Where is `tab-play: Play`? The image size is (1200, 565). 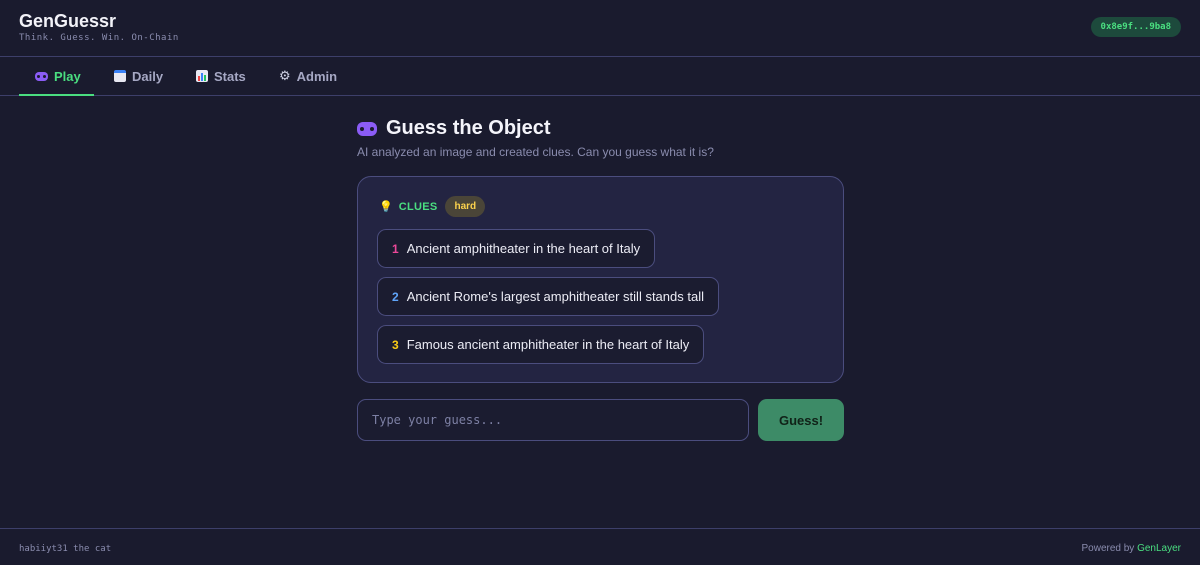
tab-play: Play is located at coordinates (56, 76).